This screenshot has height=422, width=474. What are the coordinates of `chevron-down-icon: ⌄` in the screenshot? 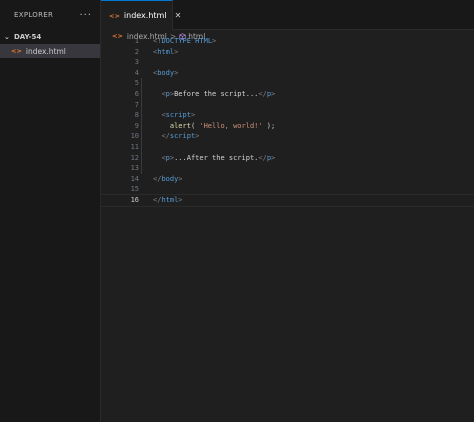 It's located at (7, 37).